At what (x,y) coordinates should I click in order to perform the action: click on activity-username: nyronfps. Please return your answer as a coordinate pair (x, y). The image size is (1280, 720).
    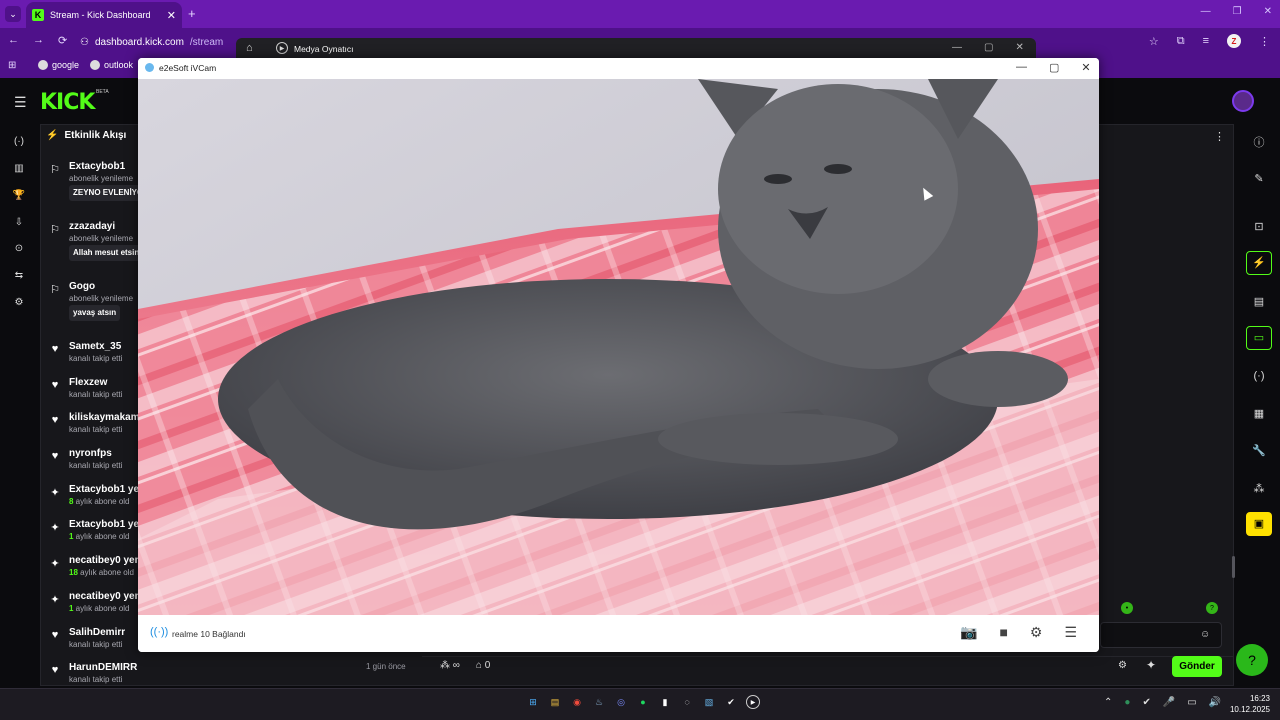
    Looking at the image, I should click on (90, 453).